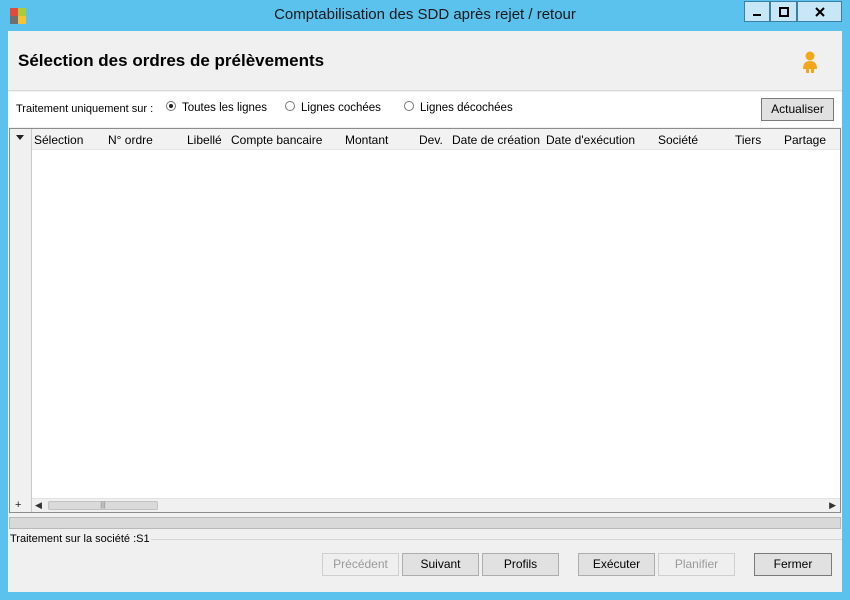 This screenshot has width=850, height=600. Describe the element at coordinates (18, 505) in the screenshot. I see `plus-icon: +` at that location.